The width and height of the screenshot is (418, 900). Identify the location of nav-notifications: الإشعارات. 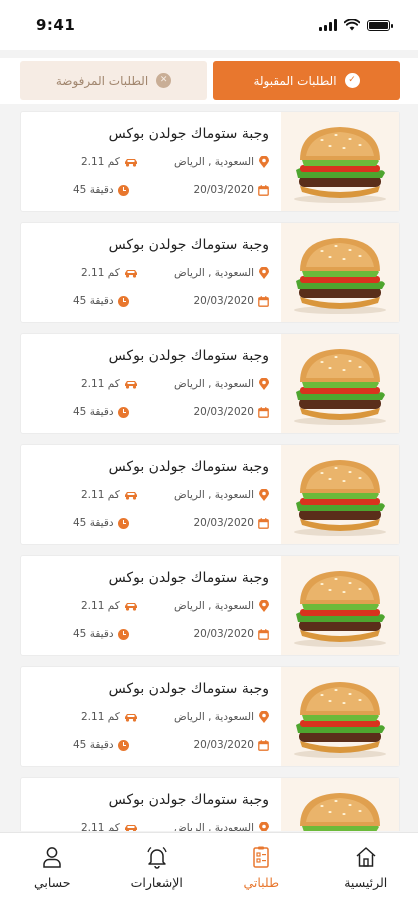
(157, 866).